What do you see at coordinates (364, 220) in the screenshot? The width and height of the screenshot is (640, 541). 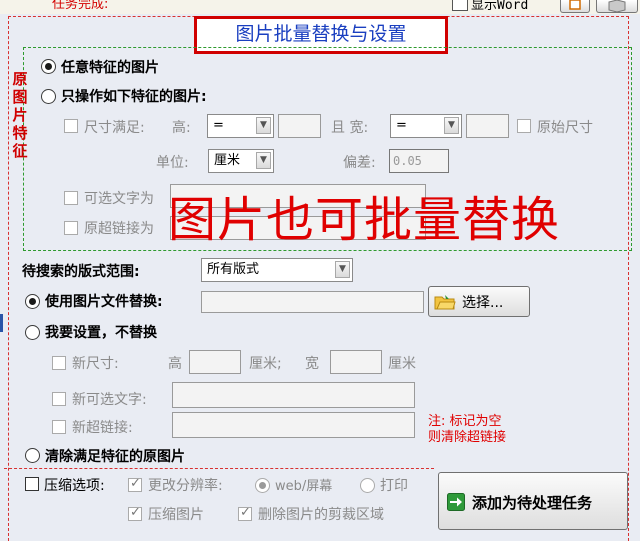 I see `overlay-caption: 图片也可批量替换` at bounding box center [364, 220].